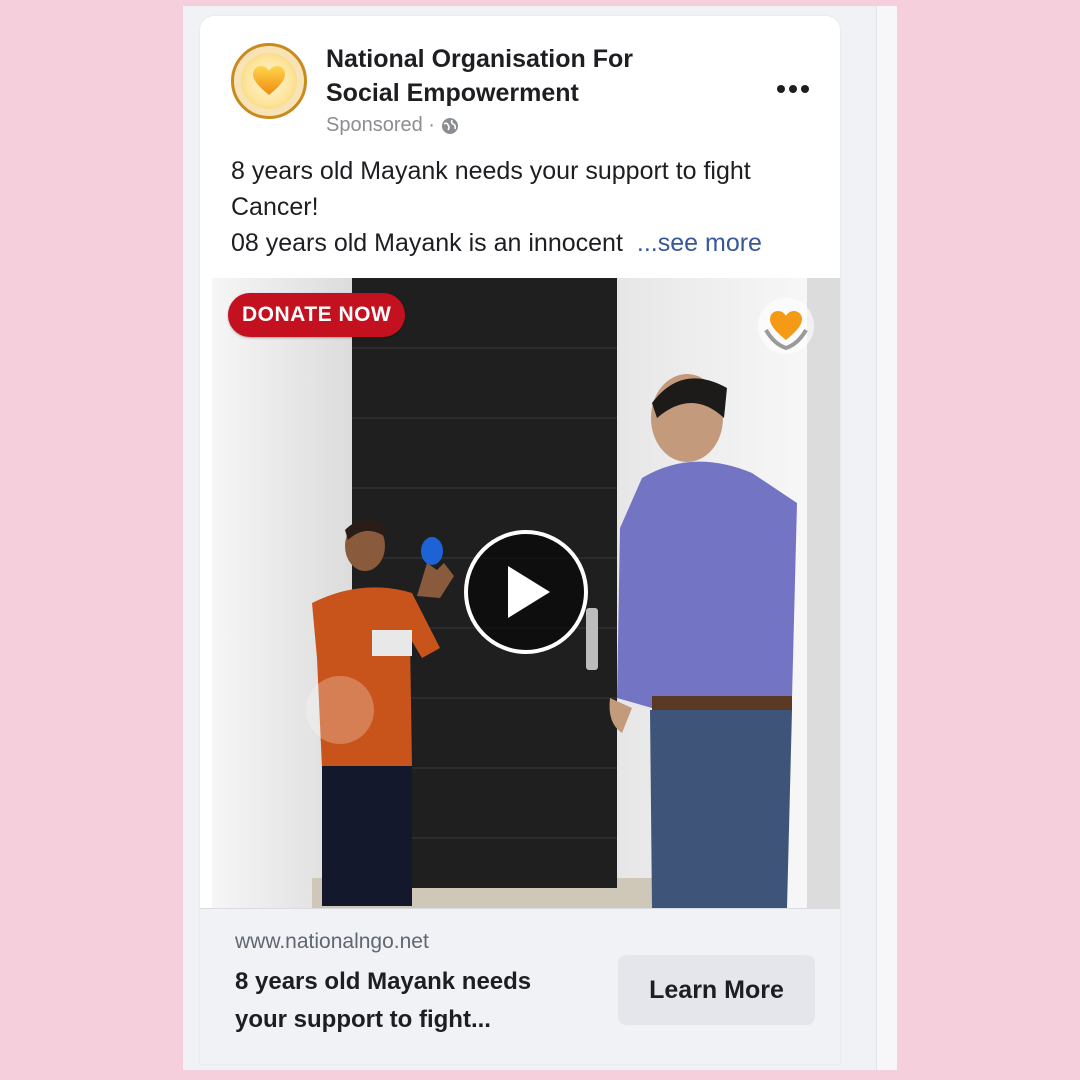 The image size is (1080, 1080). What do you see at coordinates (275, 207) in the screenshot?
I see `post-text-line2: Cancer!` at bounding box center [275, 207].